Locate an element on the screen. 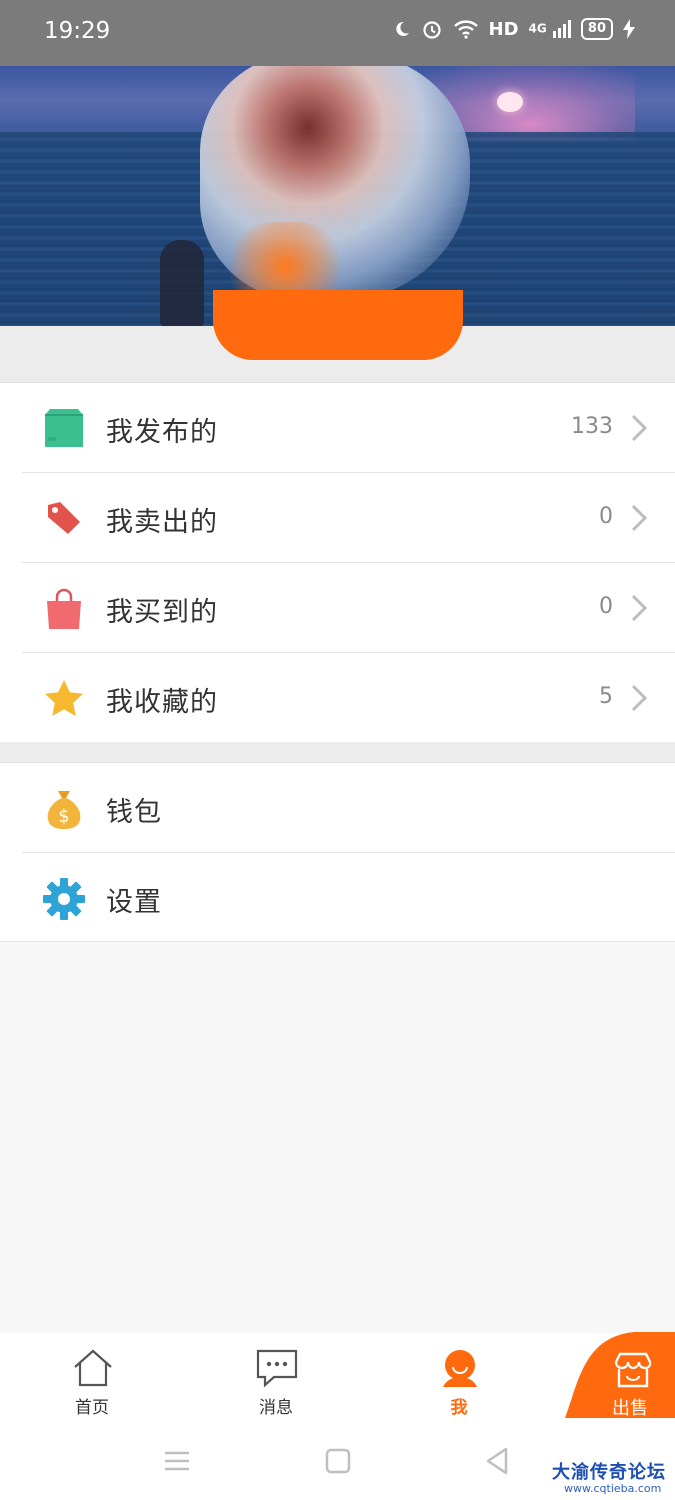  menu-group-secondary: $ 钱包 设置 is located at coordinates (337, 852).